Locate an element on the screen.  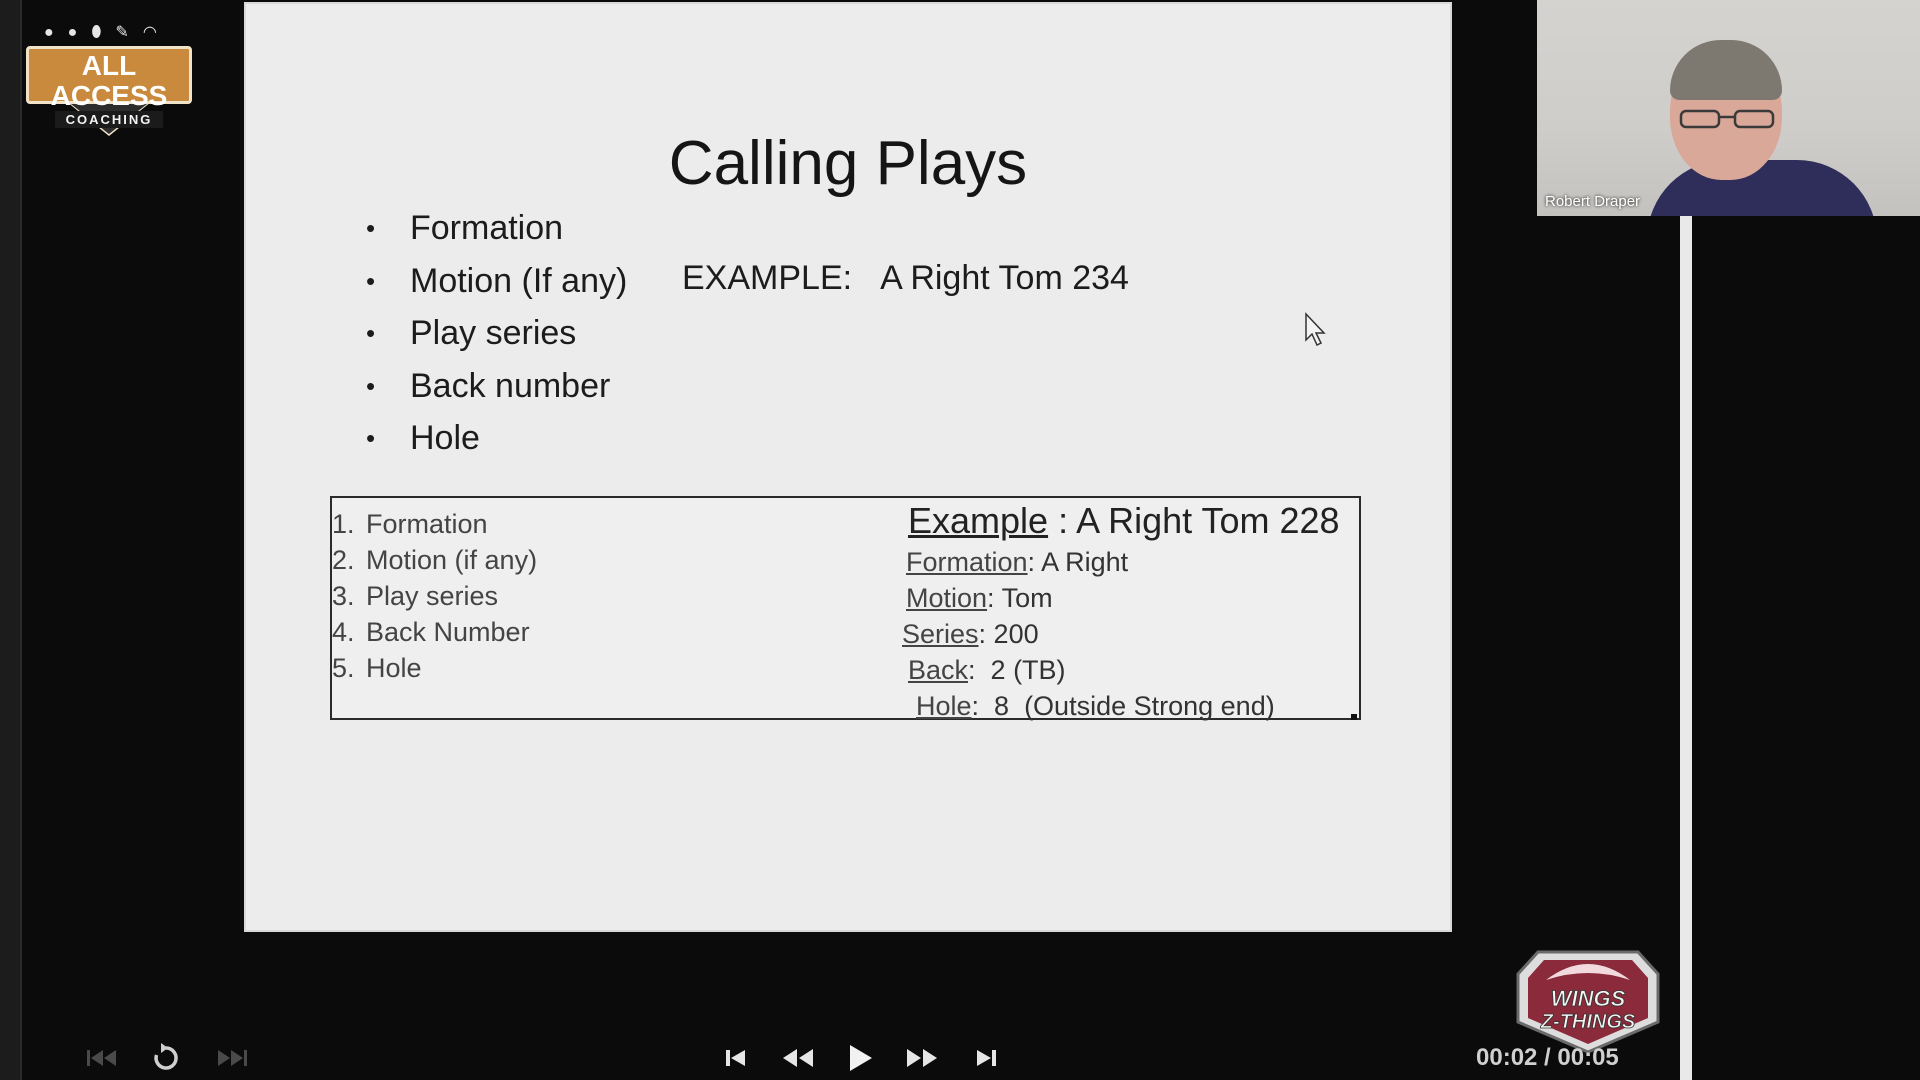
example-value: Tom is located at coordinates (1027, 598).